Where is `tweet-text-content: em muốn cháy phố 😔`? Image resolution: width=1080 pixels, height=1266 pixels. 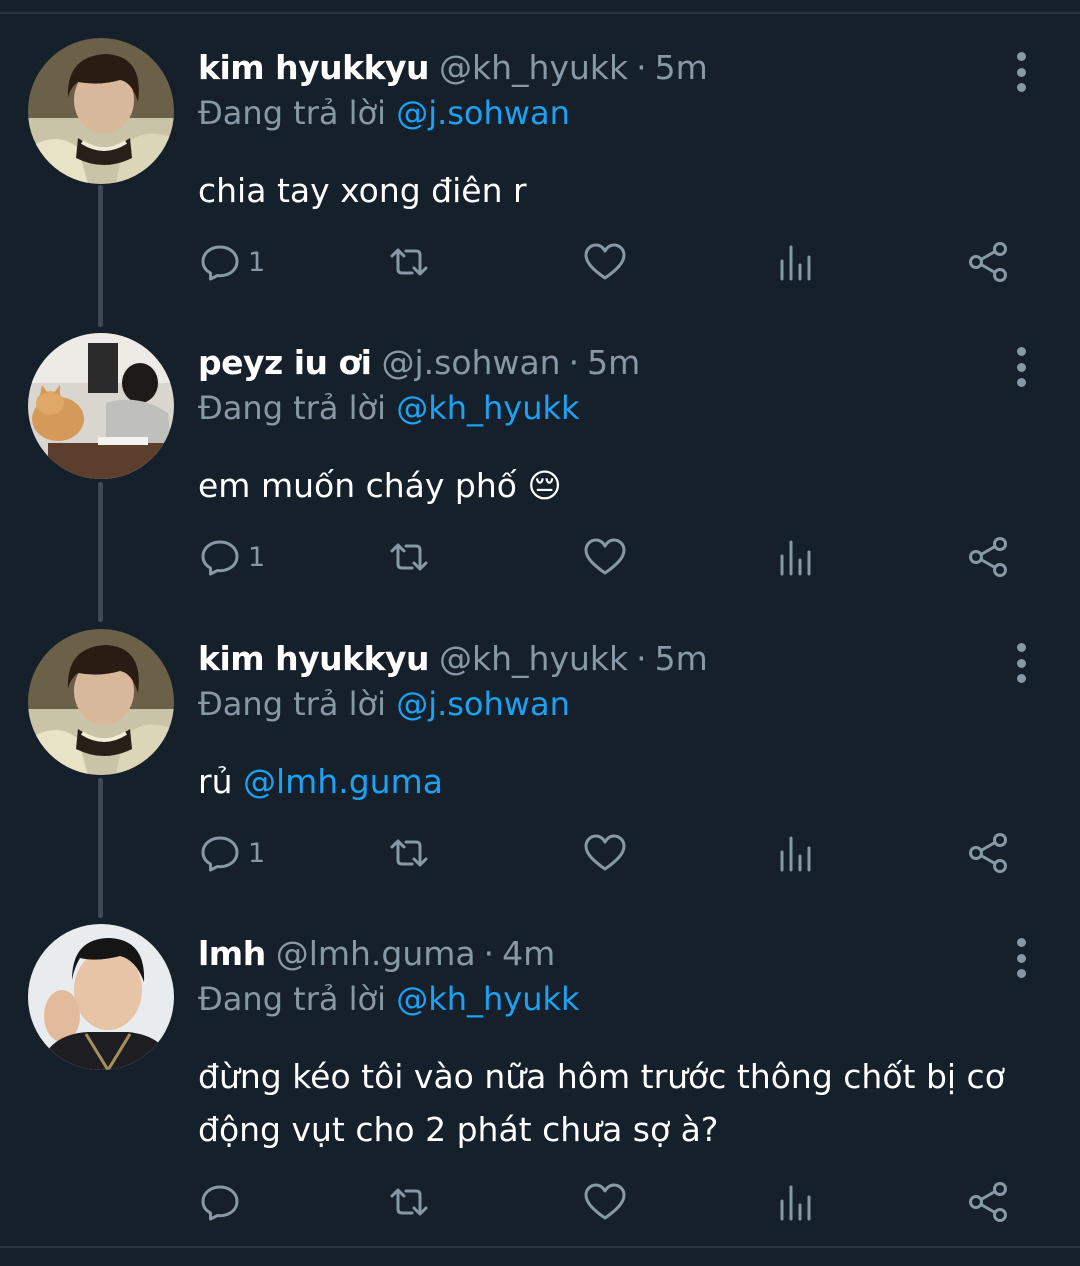
tweet-text-content: em muốn cháy phố 😔 is located at coordinates (380, 485).